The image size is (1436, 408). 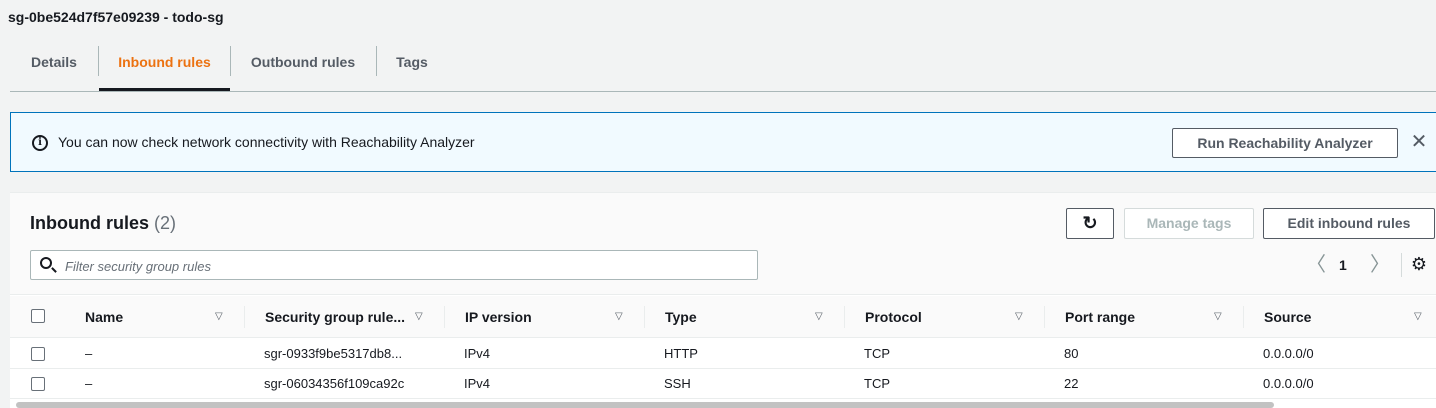 I want to click on search-field, so click(x=394, y=265).